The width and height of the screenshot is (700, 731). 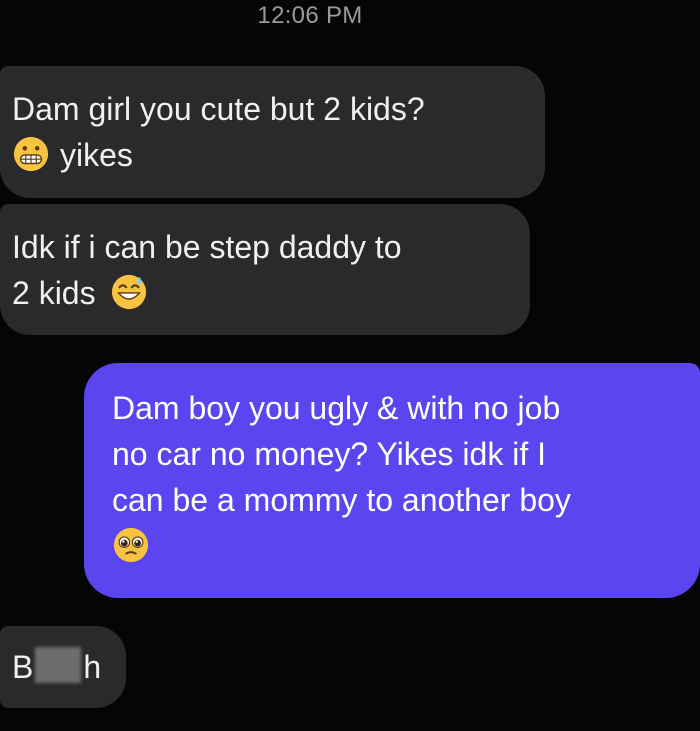 I want to click on grinning-face-with-sweat-icon, so click(x=129, y=292).